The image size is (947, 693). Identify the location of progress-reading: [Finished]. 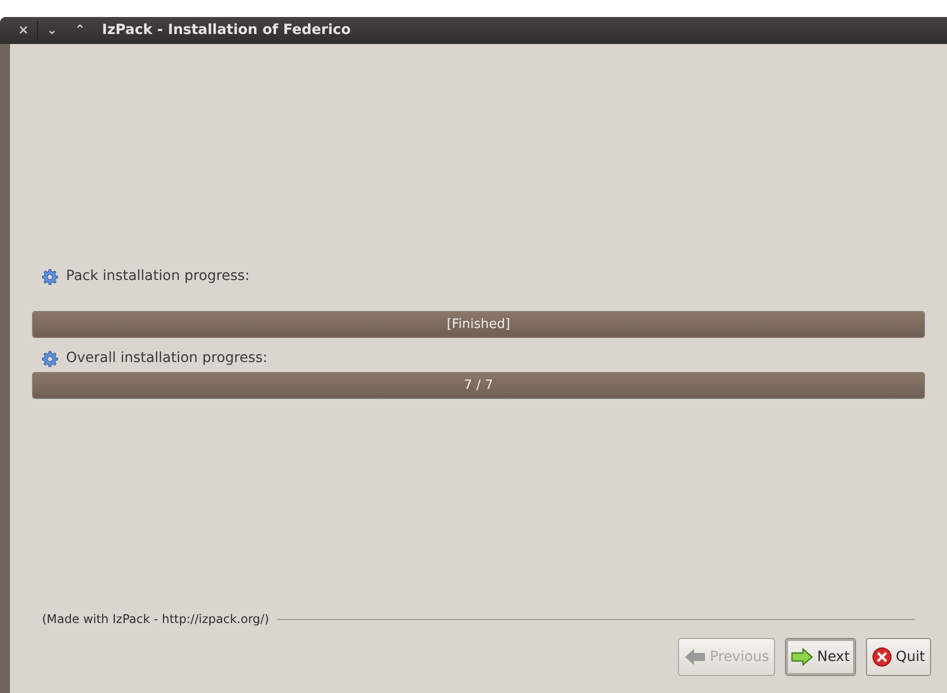
(479, 325).